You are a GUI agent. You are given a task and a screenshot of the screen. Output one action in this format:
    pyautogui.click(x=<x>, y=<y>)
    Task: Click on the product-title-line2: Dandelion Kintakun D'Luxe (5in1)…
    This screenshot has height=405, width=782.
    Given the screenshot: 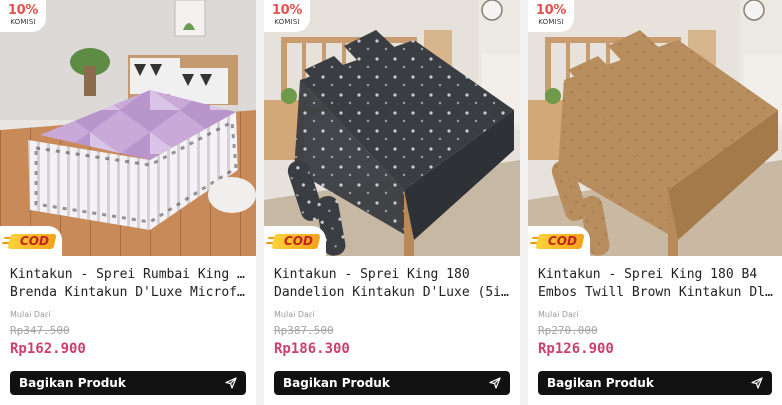 What is the action you would take?
    pyautogui.click(x=393, y=292)
    